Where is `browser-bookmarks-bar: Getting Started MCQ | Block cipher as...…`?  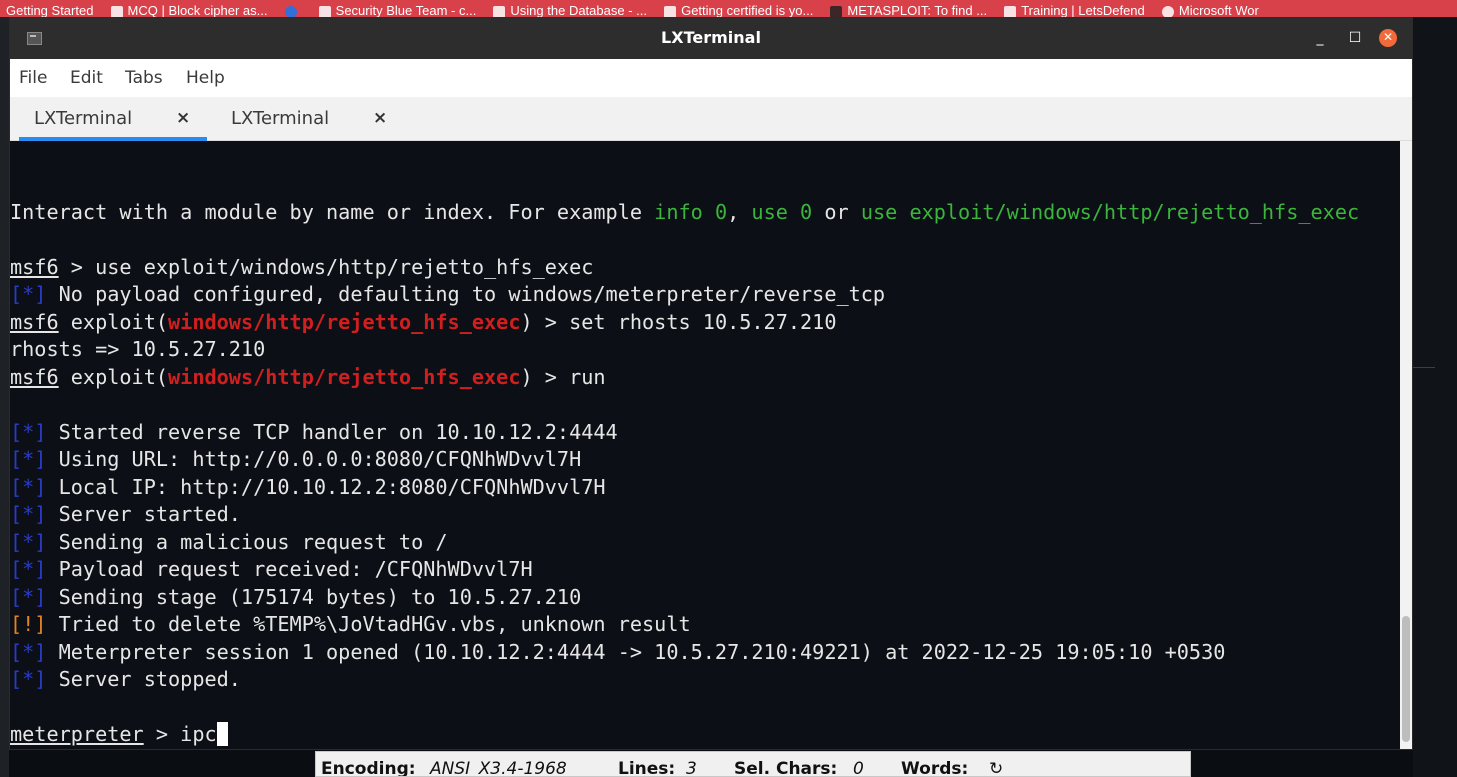
browser-bookmarks-bar: Getting Started MCQ | Block cipher as...… is located at coordinates (728, 8).